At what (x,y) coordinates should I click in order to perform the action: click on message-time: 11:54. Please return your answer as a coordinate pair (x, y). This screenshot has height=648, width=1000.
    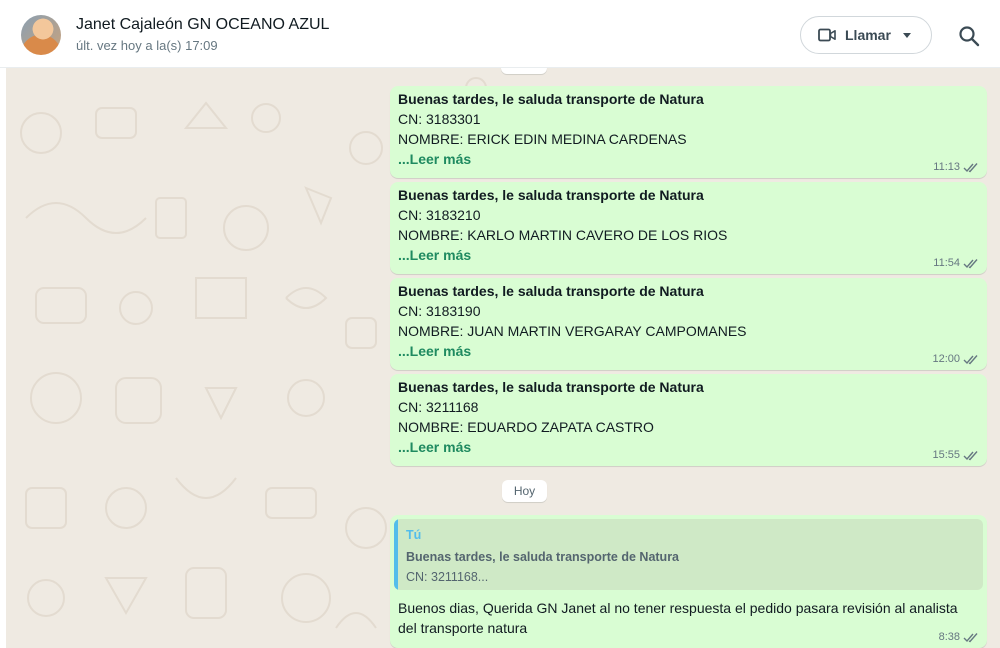
    Looking at the image, I should click on (946, 263).